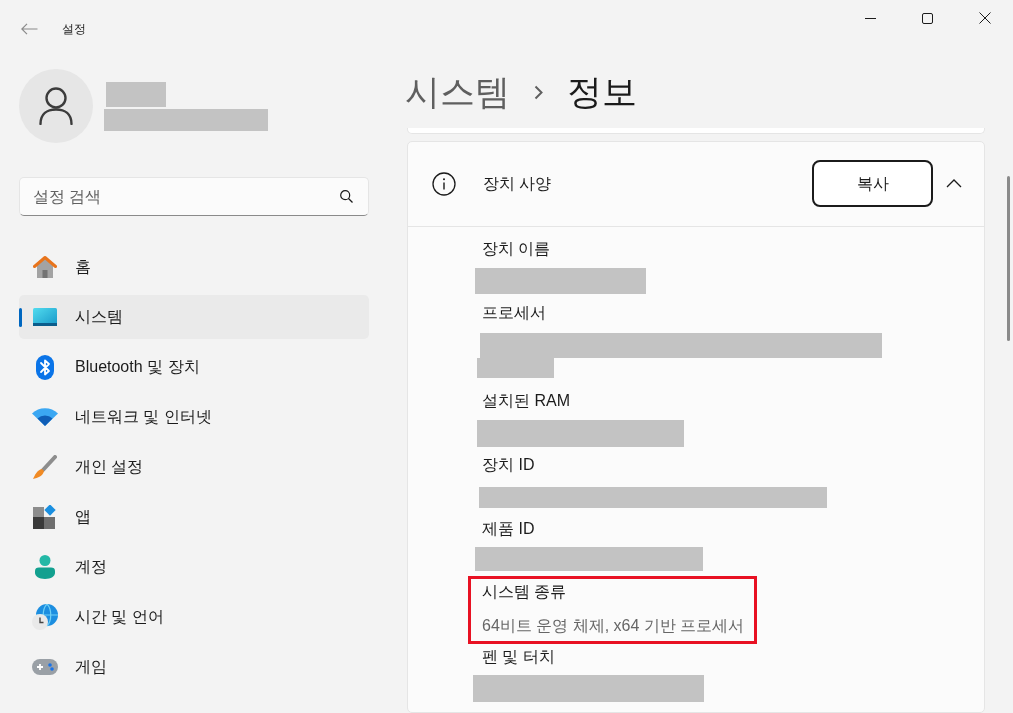  I want to click on spec-label: 설치된 RAM, so click(526, 400).